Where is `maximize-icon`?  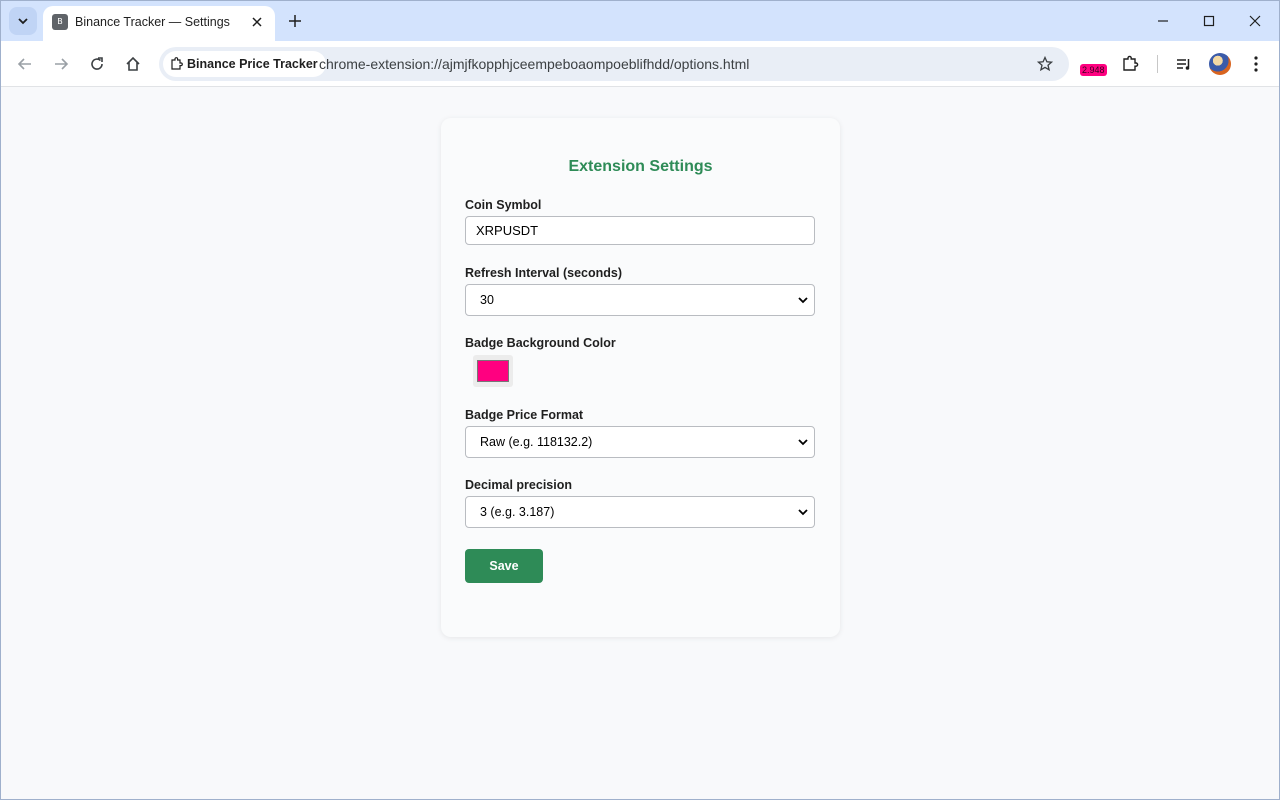
maximize-icon is located at coordinates (1209, 21).